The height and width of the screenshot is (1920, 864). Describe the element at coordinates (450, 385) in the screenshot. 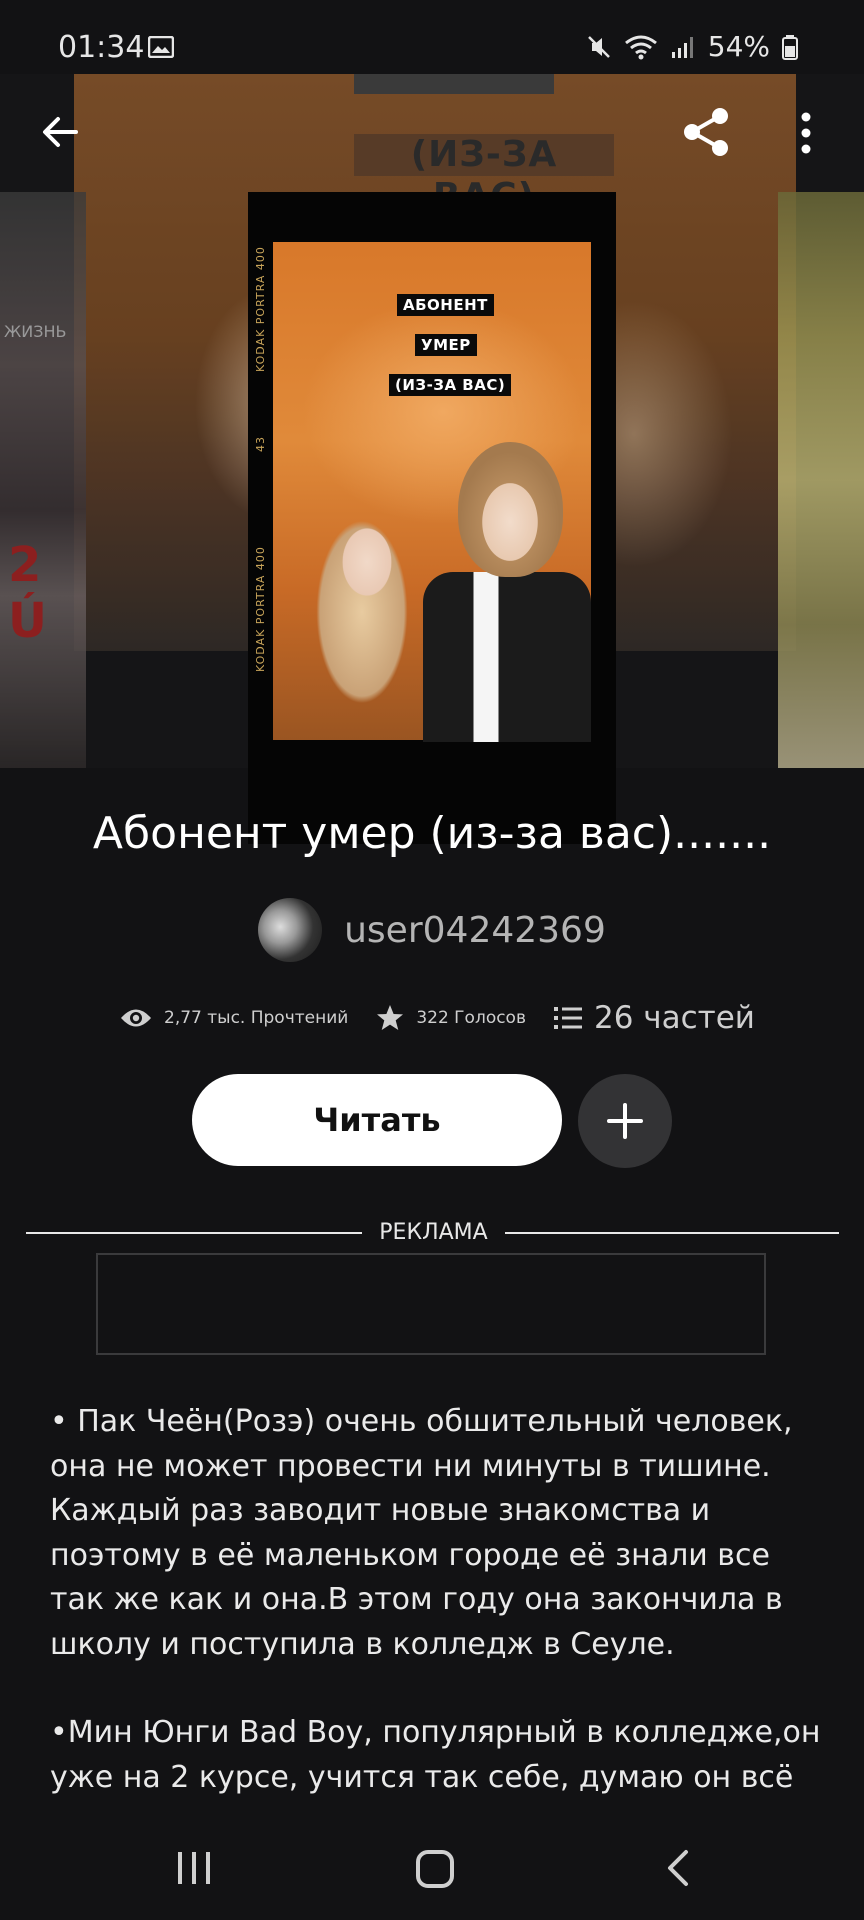

I see `cover-title-line-3: (ИЗ-ЗА ВАС)` at that location.